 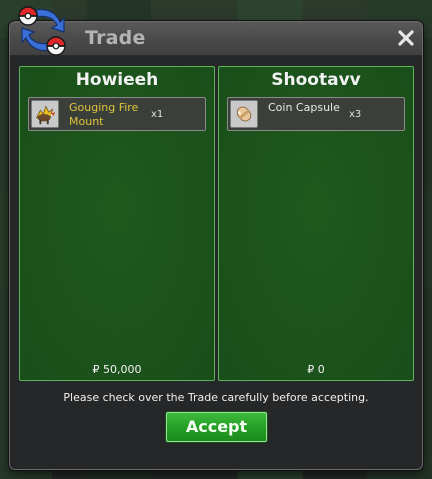 What do you see at coordinates (304, 107) in the screenshot?
I see `right-item-name: Coin Capsule` at bounding box center [304, 107].